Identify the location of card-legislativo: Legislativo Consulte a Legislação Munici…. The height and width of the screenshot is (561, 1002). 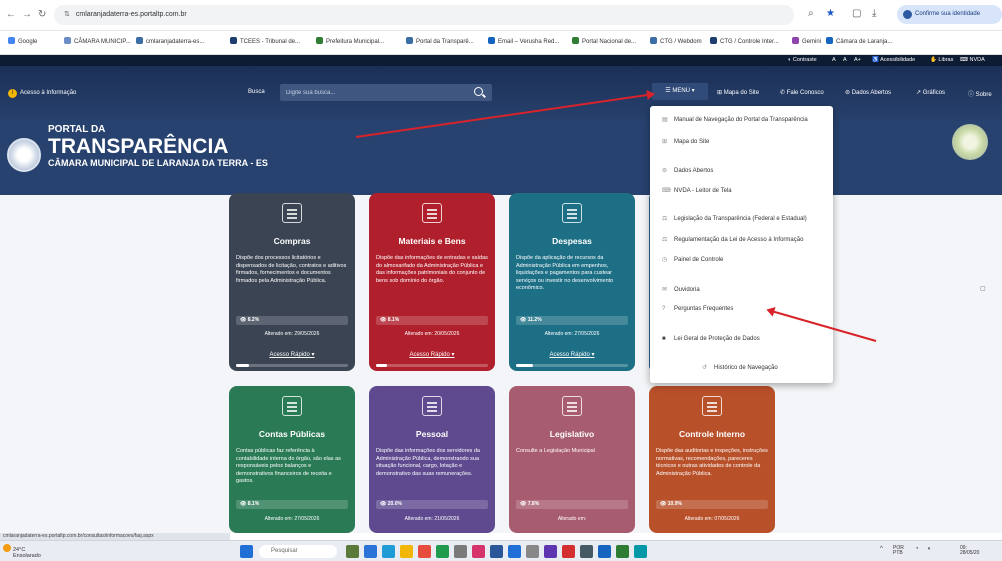
(572, 459).